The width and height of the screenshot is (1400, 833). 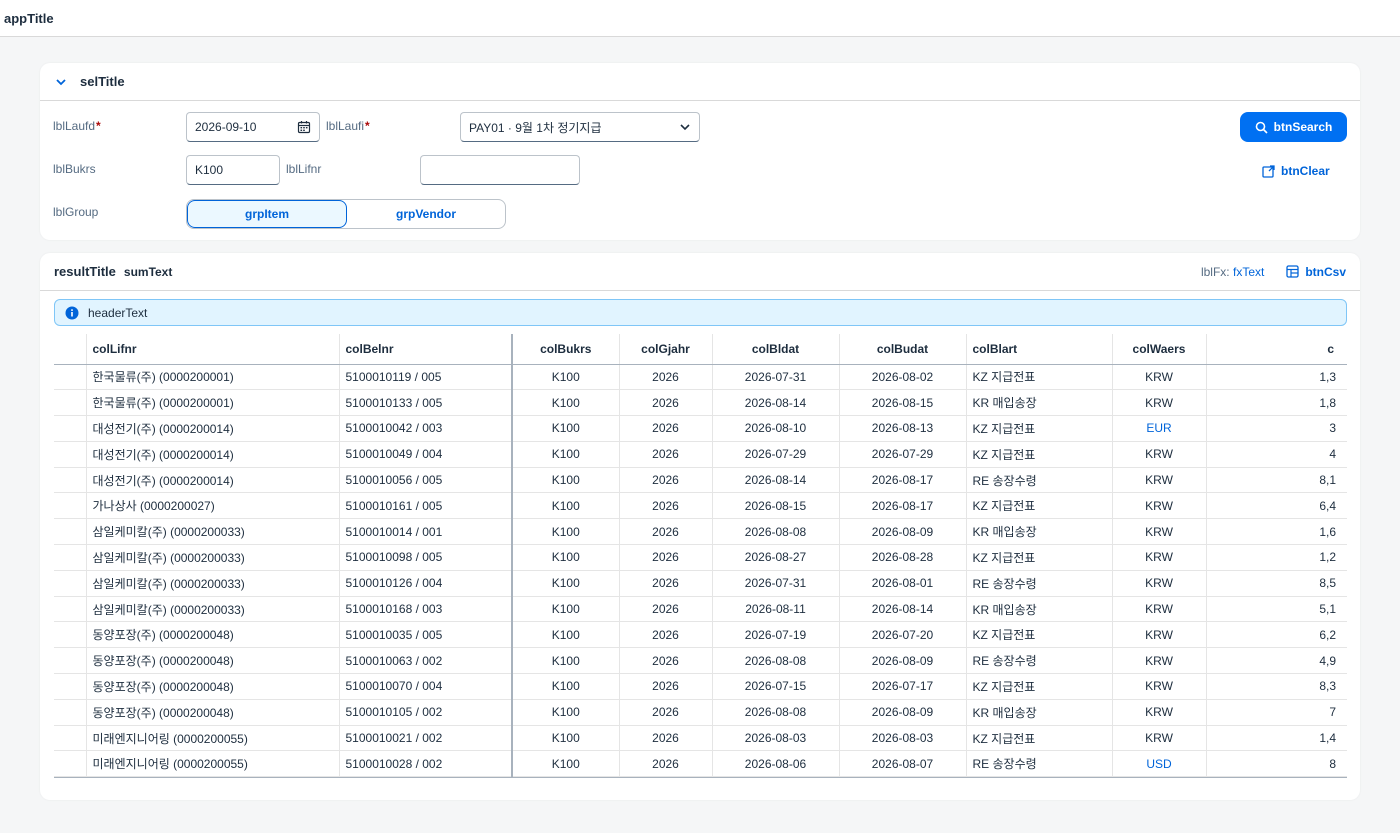 I want to click on cell-bldat: 2026-08-15, so click(x=776, y=506).